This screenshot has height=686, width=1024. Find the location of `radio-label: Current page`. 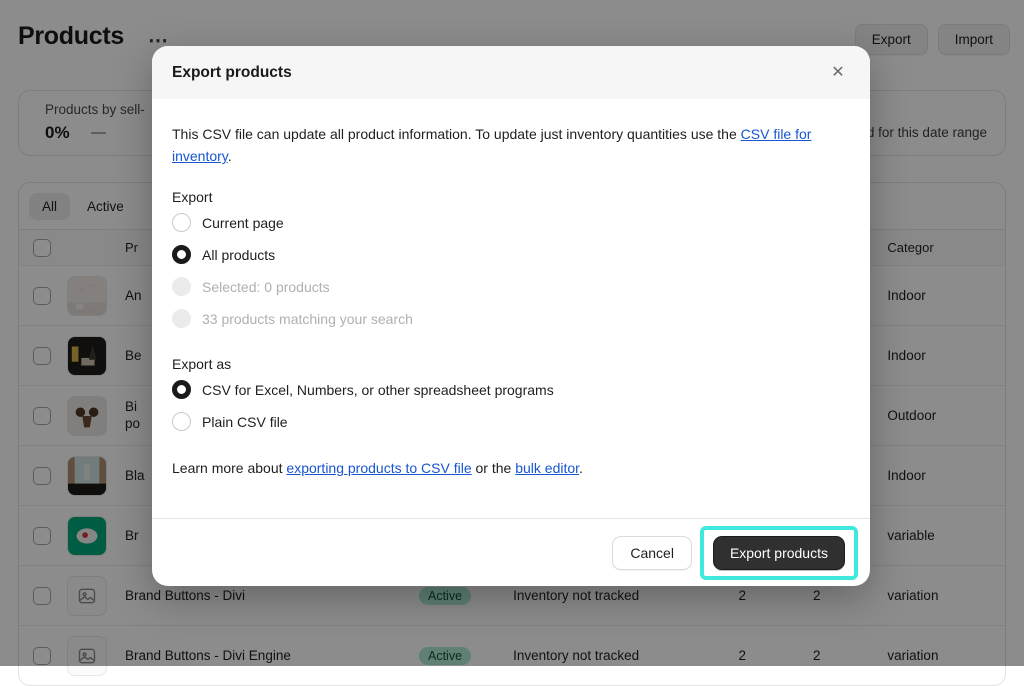

radio-label: Current page is located at coordinates (243, 223).